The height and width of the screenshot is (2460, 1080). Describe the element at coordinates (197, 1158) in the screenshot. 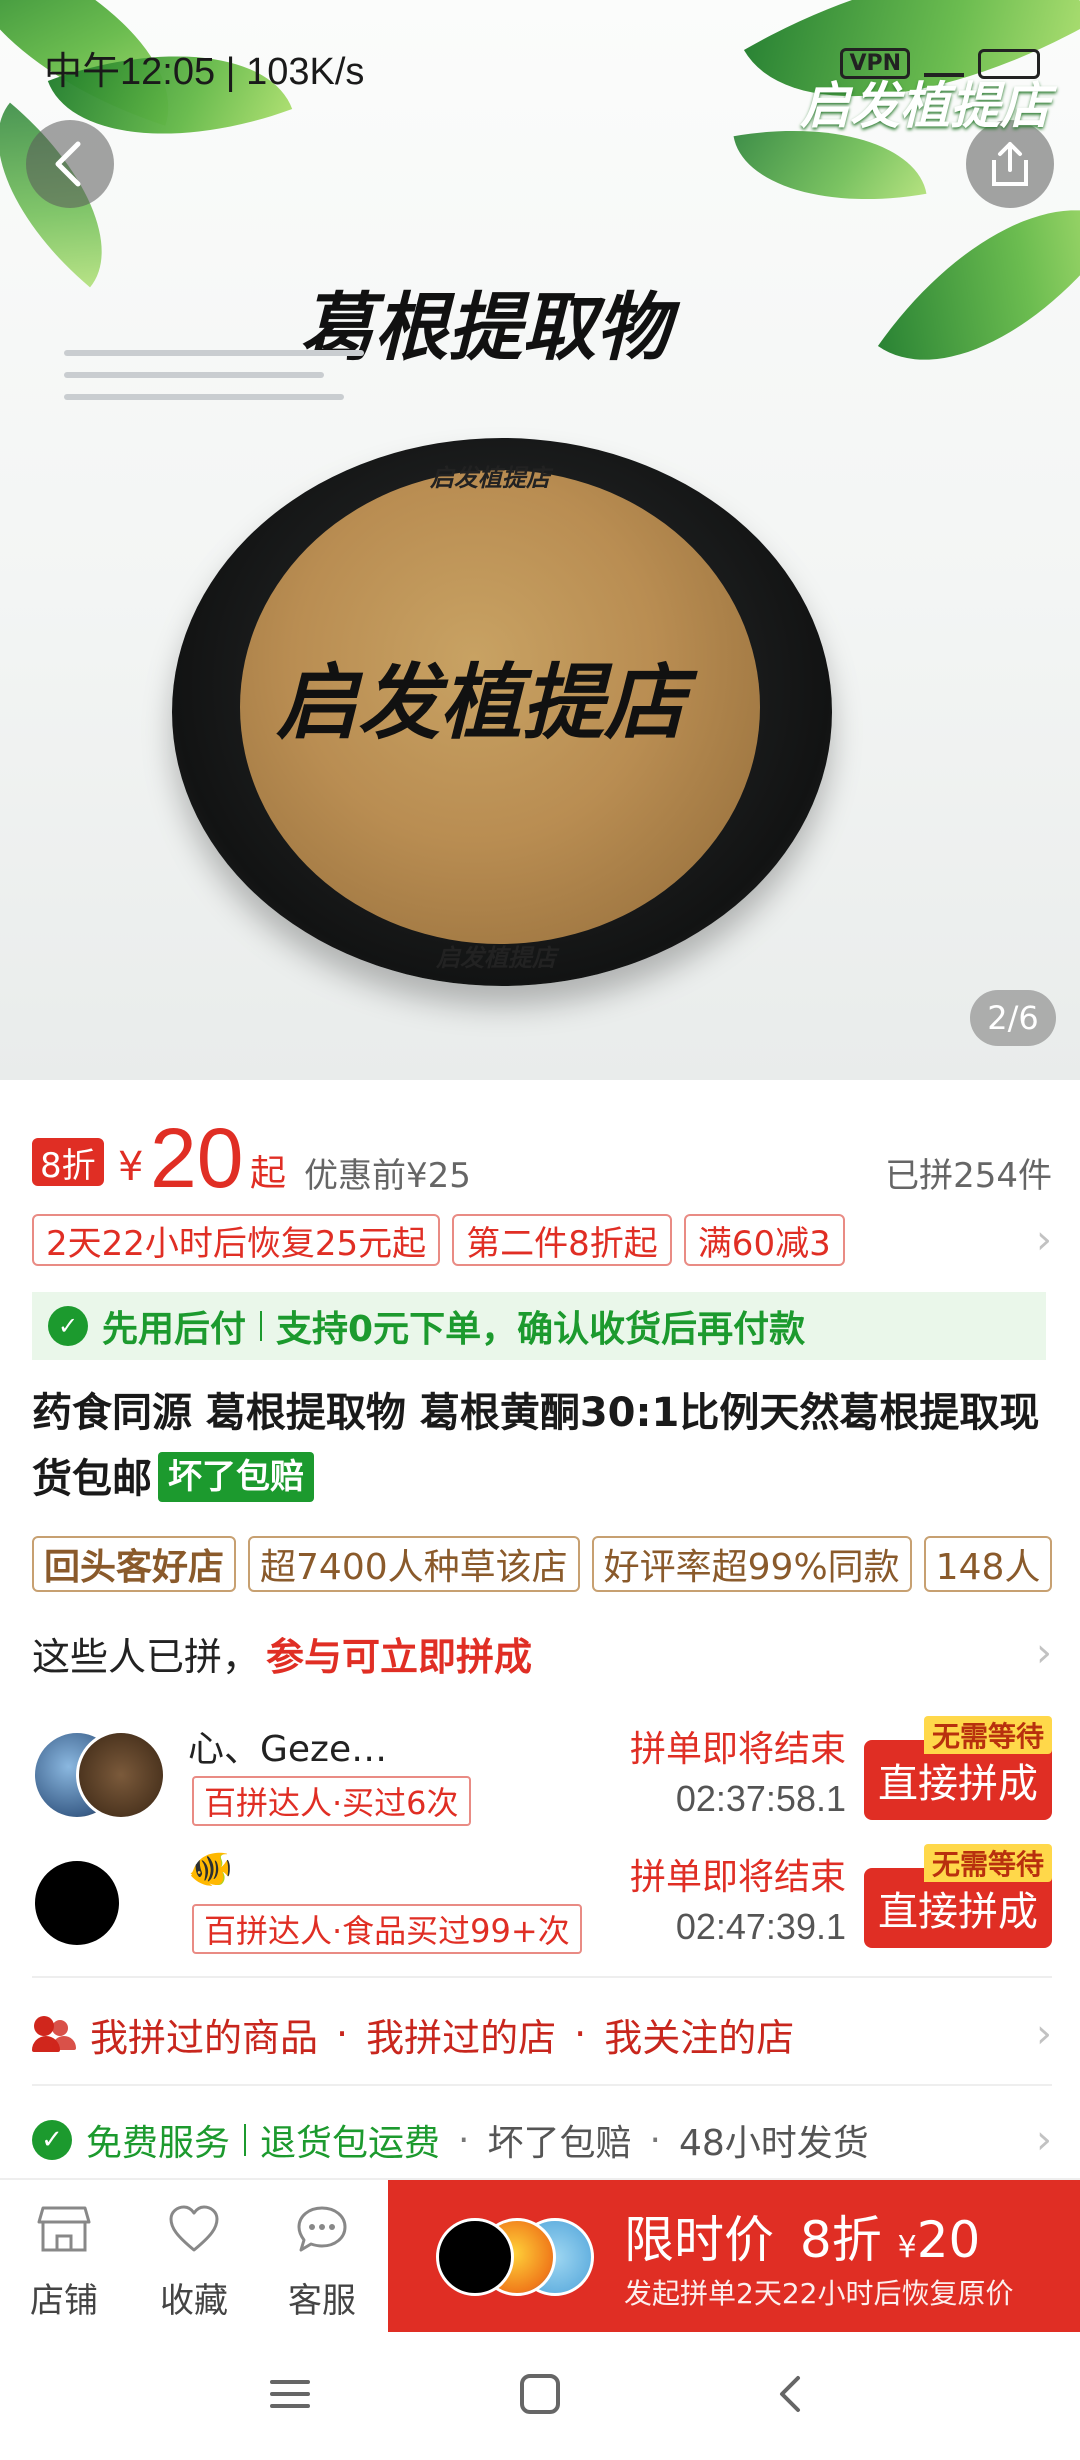

I see `price-amount: 20` at that location.